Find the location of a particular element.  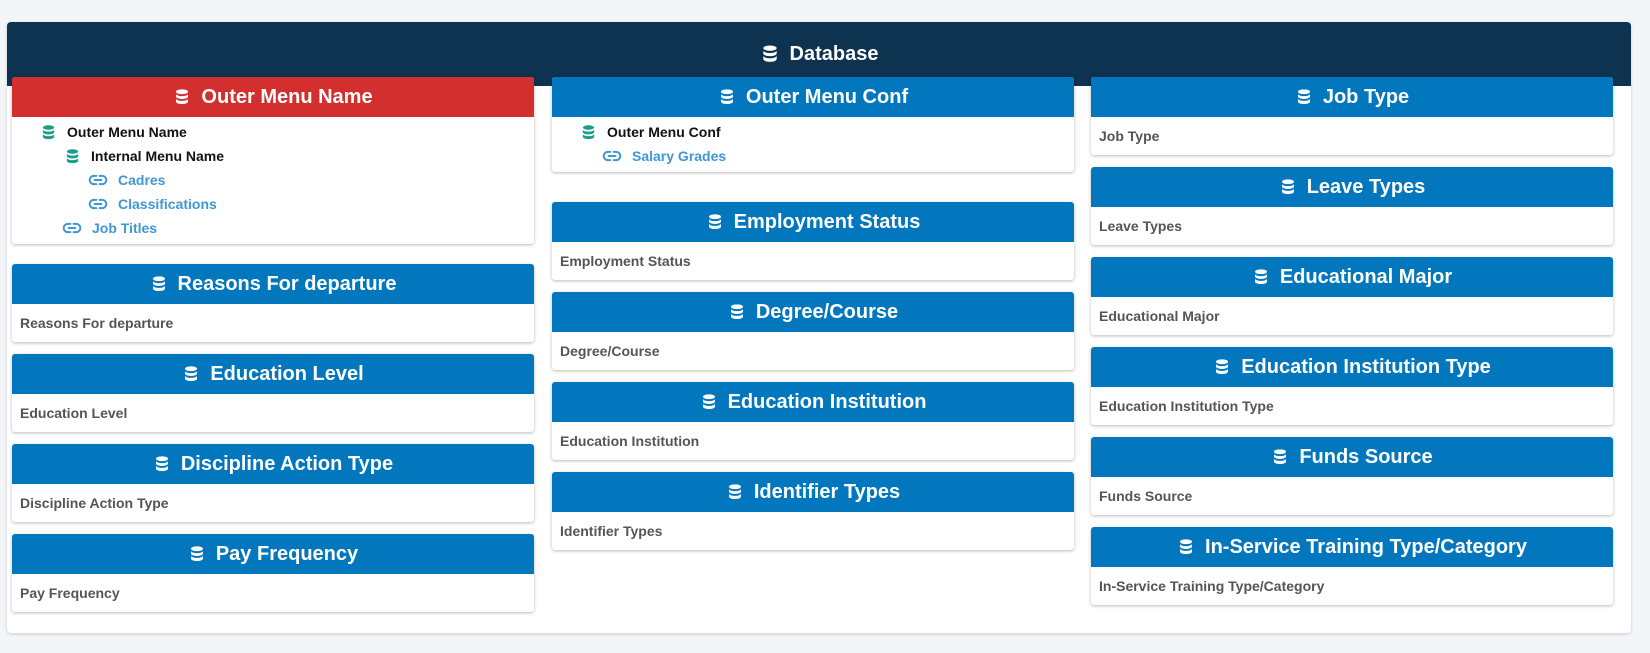

card-title: Reasons For departure is located at coordinates (287, 283).